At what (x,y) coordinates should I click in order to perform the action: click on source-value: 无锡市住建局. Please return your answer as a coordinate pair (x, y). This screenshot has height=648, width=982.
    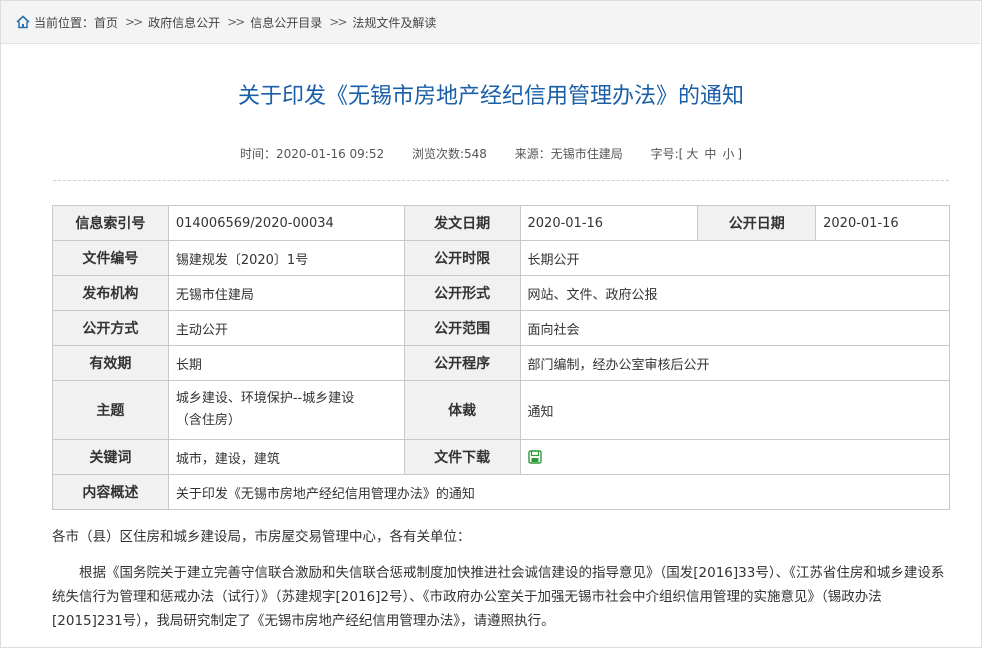
    Looking at the image, I should click on (586, 154).